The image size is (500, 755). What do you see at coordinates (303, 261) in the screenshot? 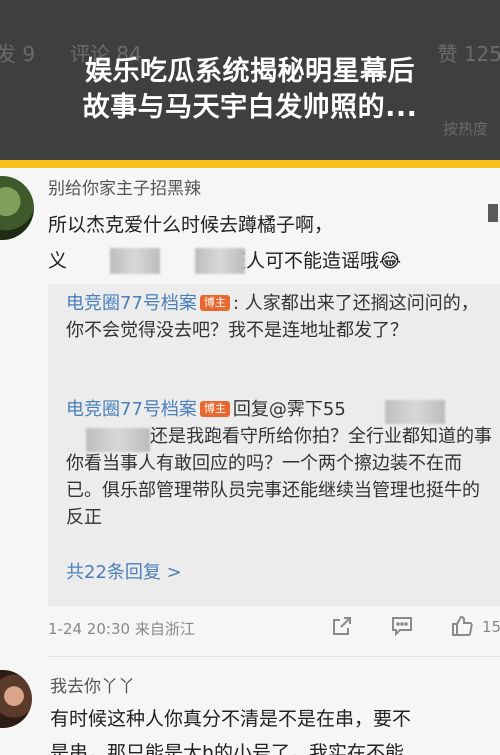
I see `comment-text-line2-suffix: 班人可不能造谣哦` at bounding box center [303, 261].